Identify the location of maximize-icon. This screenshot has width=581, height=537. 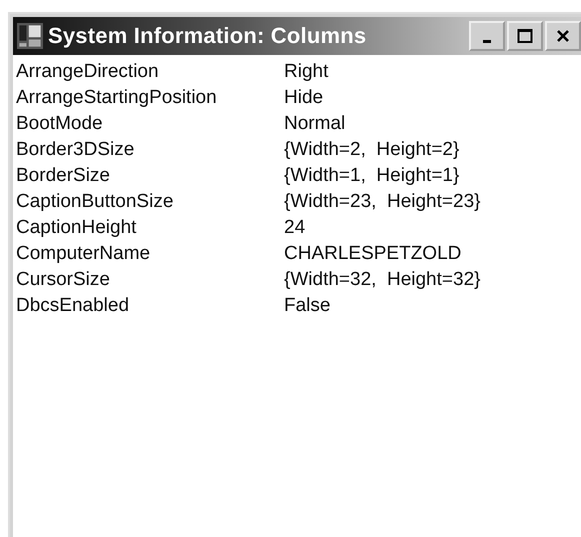
(525, 36).